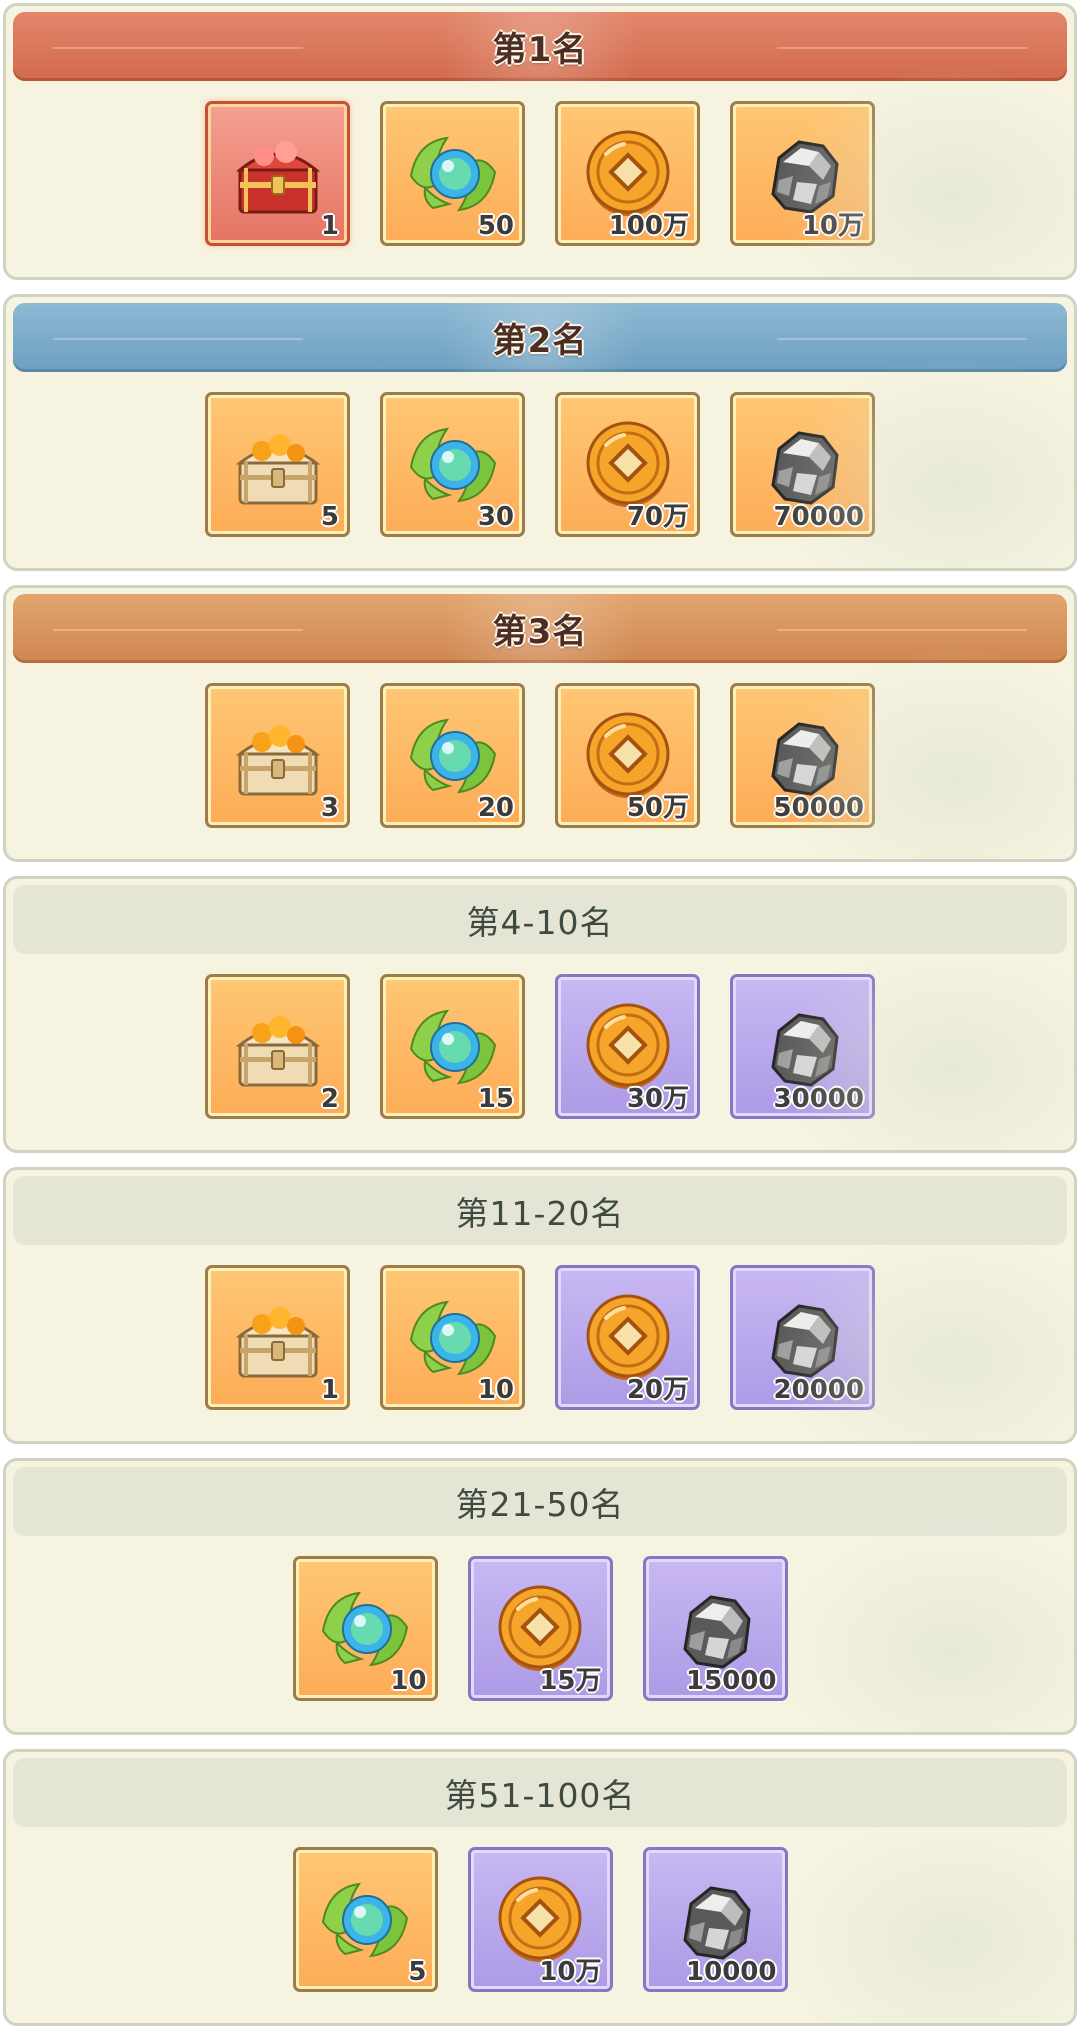  What do you see at coordinates (540, 1213) in the screenshot?
I see `tier-title: 第11-20名` at bounding box center [540, 1213].